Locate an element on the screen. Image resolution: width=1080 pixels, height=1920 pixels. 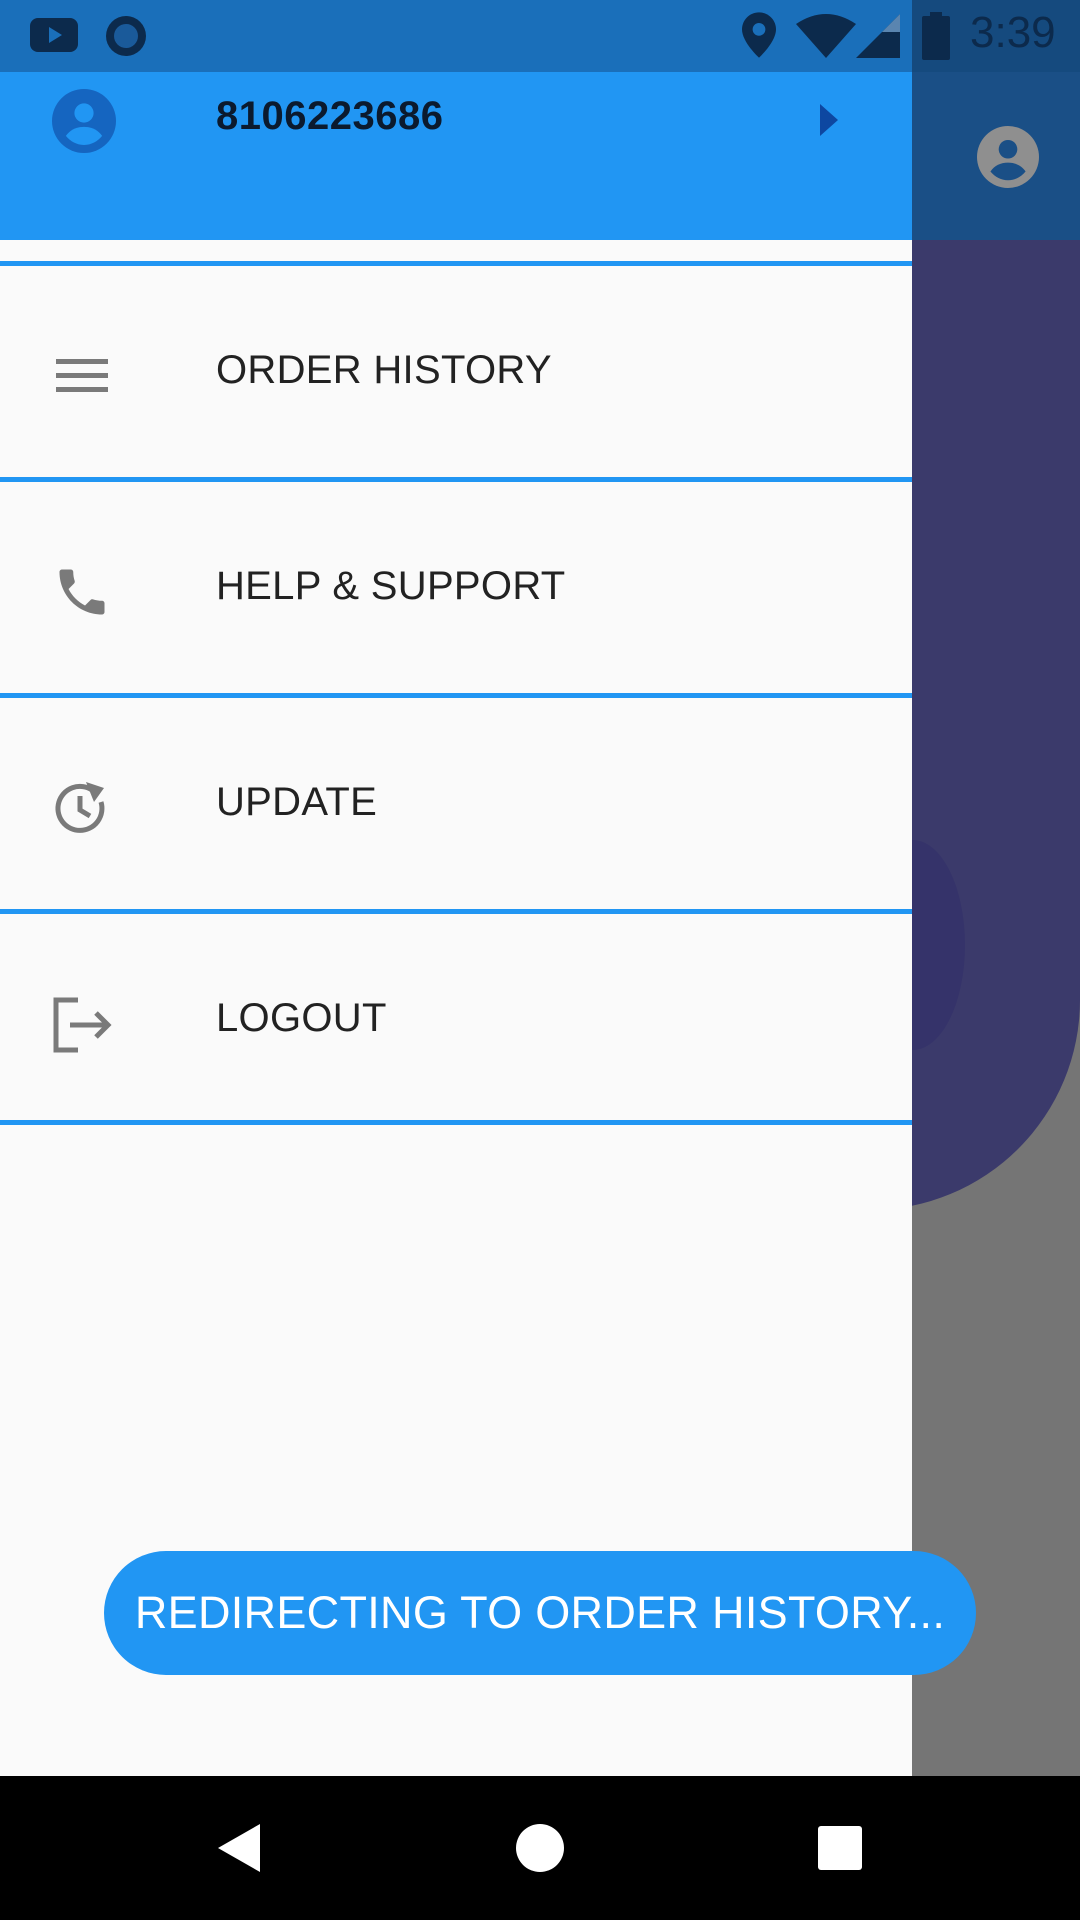
system-navigation-bar is located at coordinates (540, 1848).